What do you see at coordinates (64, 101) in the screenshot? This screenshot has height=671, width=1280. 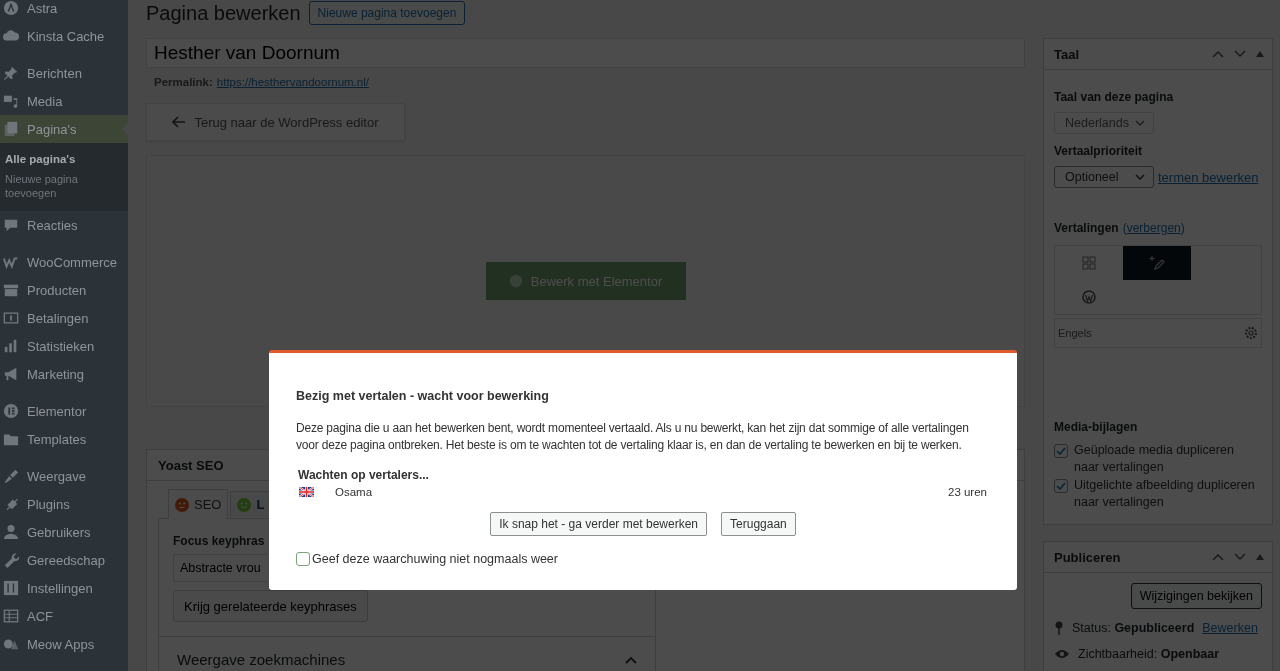 I see `menu-item: Media` at bounding box center [64, 101].